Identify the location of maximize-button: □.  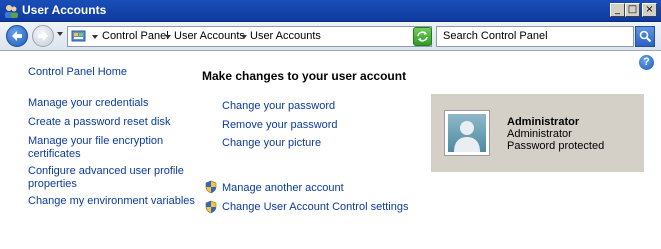
(632, 10).